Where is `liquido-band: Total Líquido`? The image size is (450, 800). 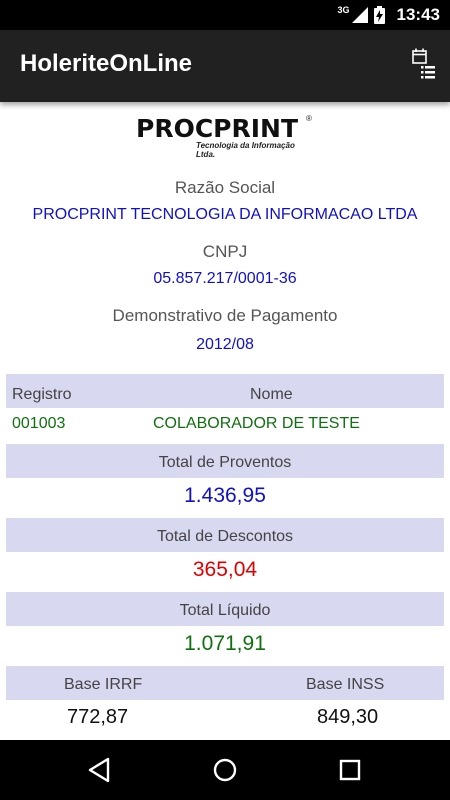 liquido-band: Total Líquido is located at coordinates (225, 609).